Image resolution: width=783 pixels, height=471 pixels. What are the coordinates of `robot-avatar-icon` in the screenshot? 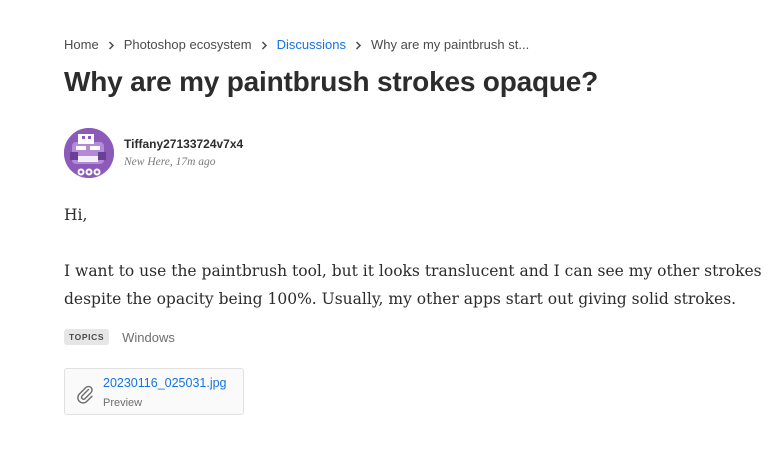 It's located at (89, 153).